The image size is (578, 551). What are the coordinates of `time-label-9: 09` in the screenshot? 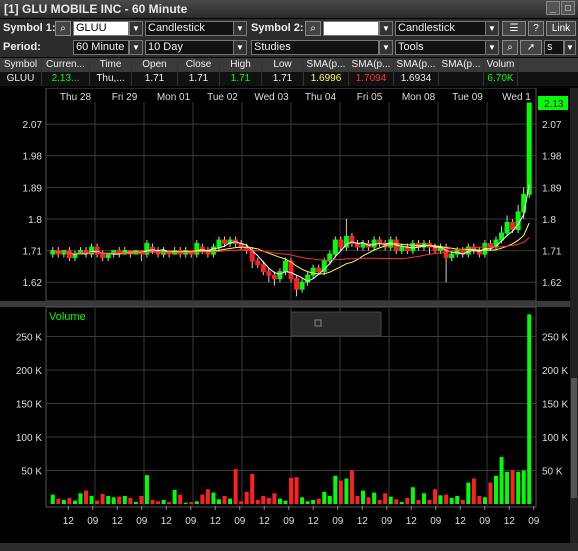 It's located at (289, 521).